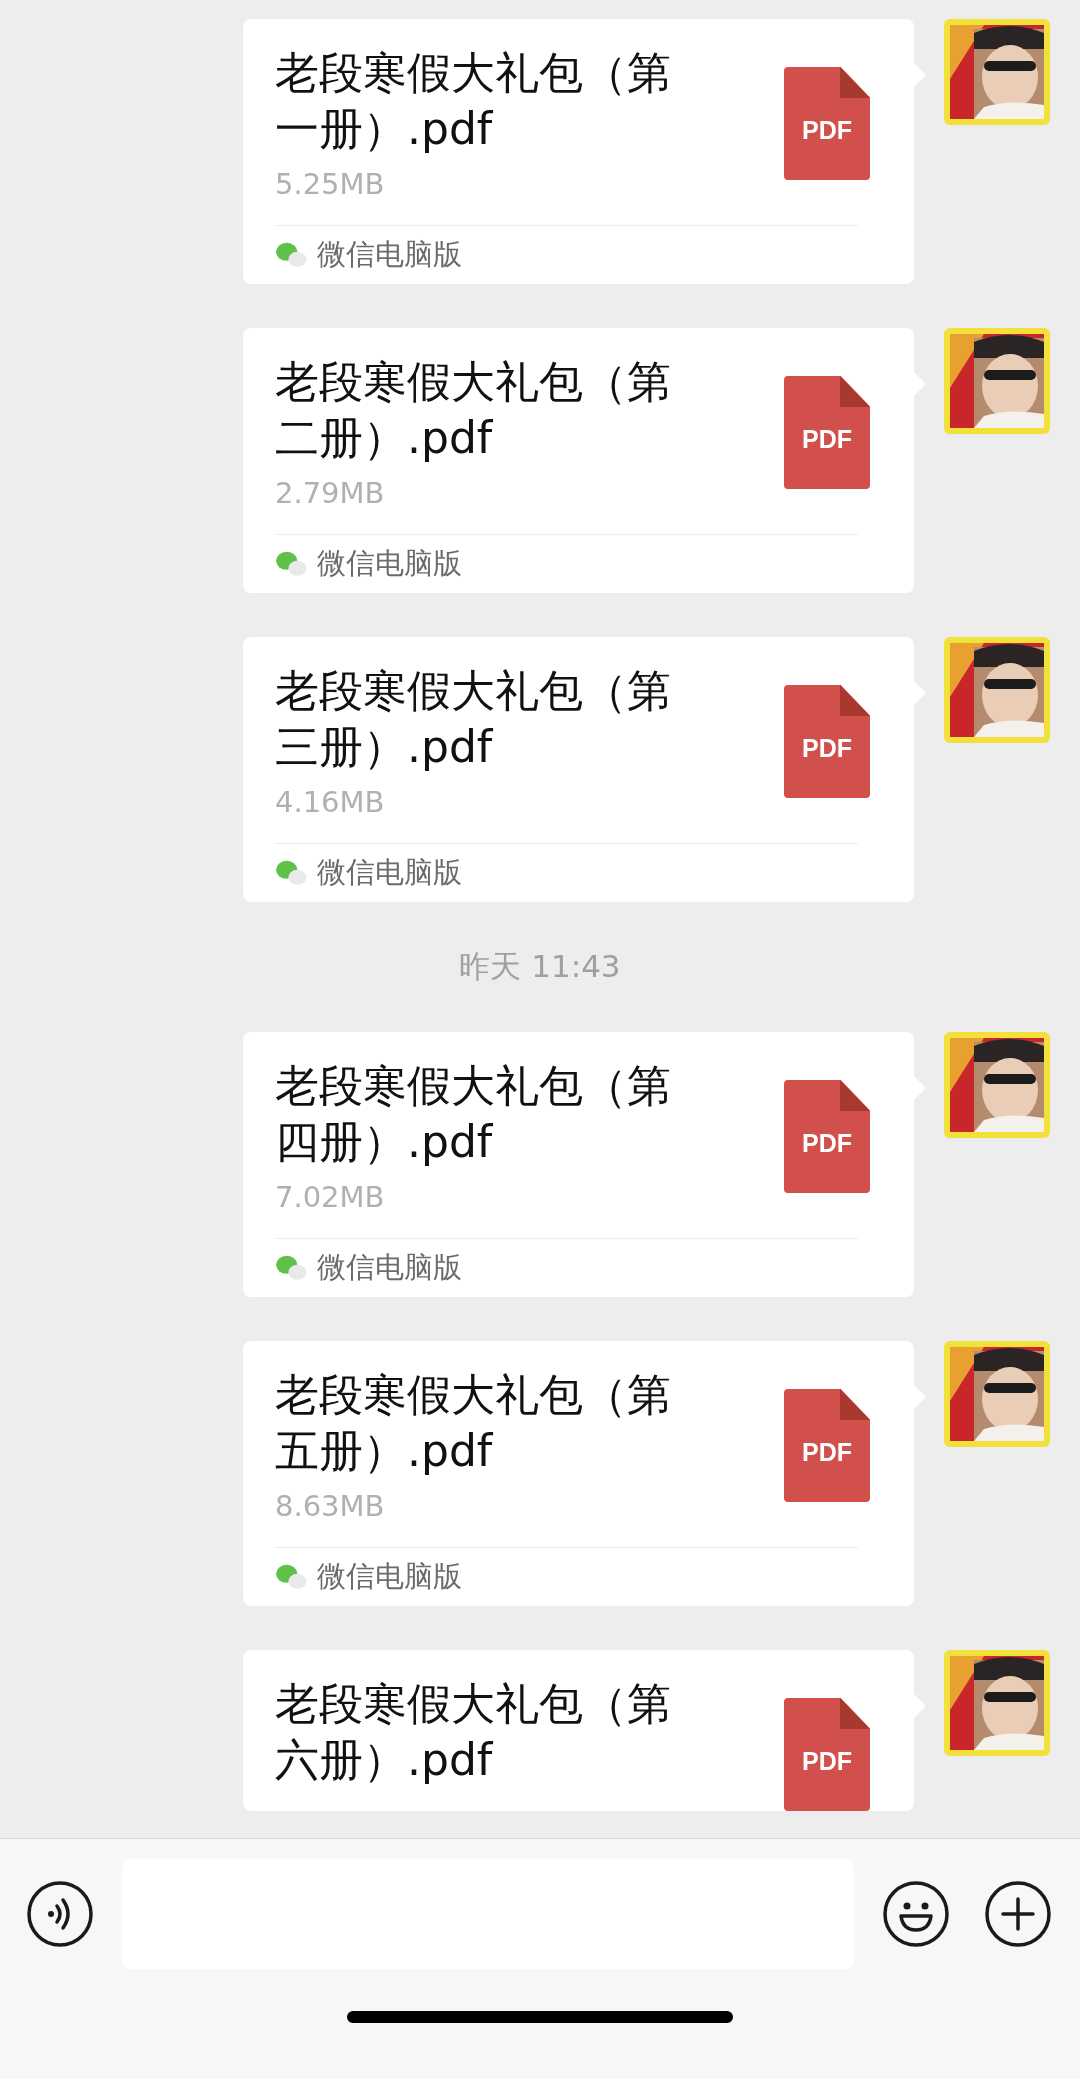 This screenshot has width=1080, height=2079. I want to click on file-message-card: 老段寒假大礼包（第五册）.pdf 8.63MB PDF 微信电脑版, so click(578, 1473).